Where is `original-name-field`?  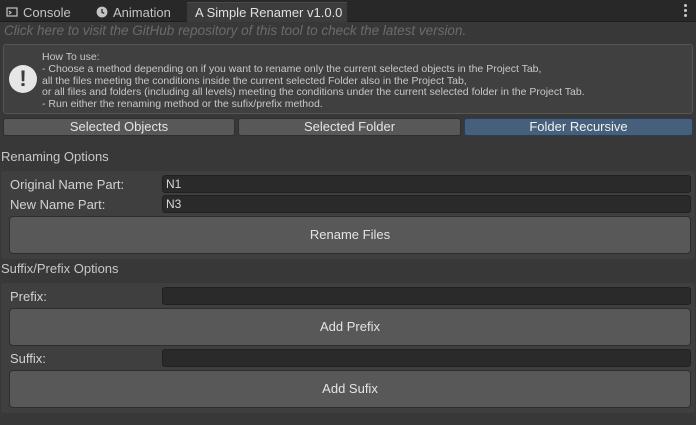
original-name-field is located at coordinates (426, 184).